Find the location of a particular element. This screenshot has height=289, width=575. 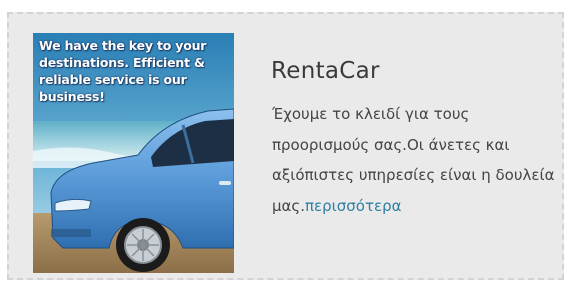

more-link: περισσότερα is located at coordinates (353, 206).